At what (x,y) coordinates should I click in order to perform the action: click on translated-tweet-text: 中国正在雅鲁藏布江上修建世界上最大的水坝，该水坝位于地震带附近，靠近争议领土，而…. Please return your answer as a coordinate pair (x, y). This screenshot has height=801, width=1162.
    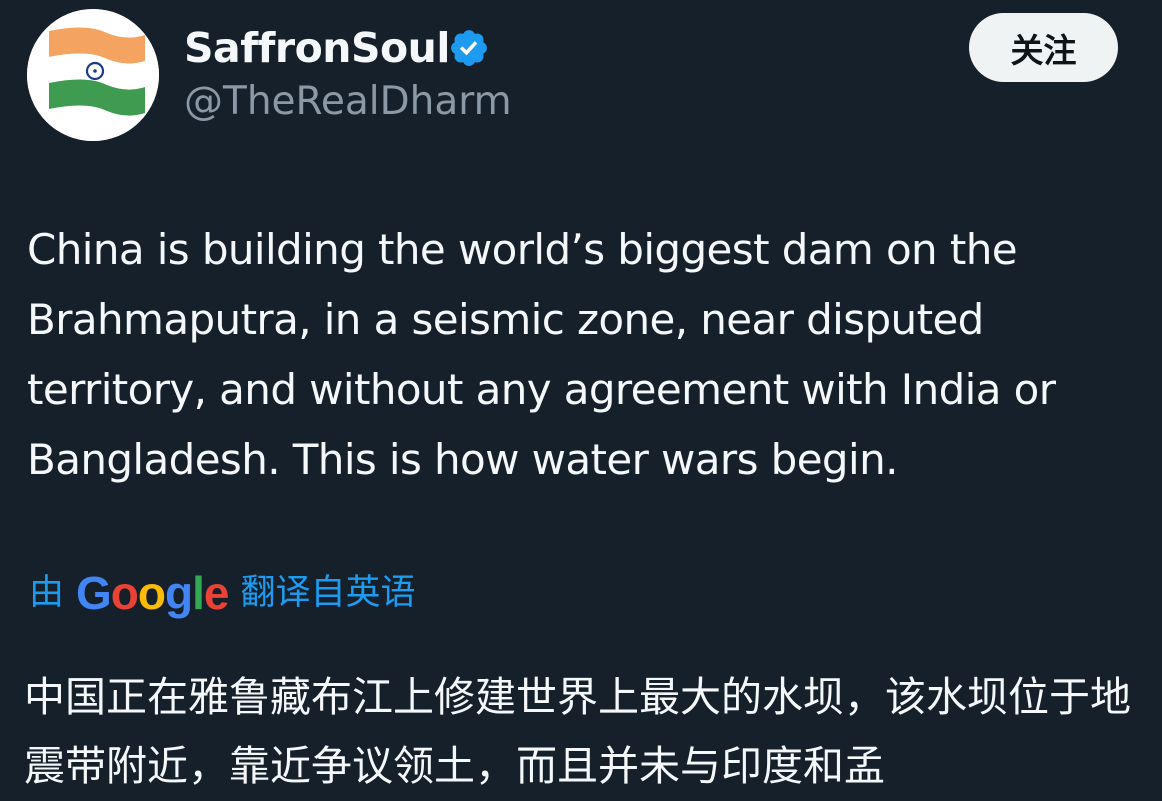
    Looking at the image, I should click on (577, 731).